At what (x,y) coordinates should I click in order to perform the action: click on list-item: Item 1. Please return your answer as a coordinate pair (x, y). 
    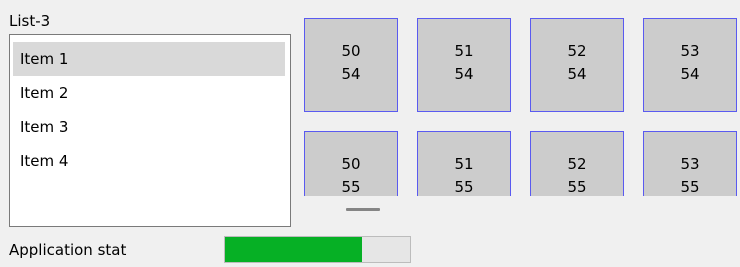
    Looking at the image, I should click on (149, 59).